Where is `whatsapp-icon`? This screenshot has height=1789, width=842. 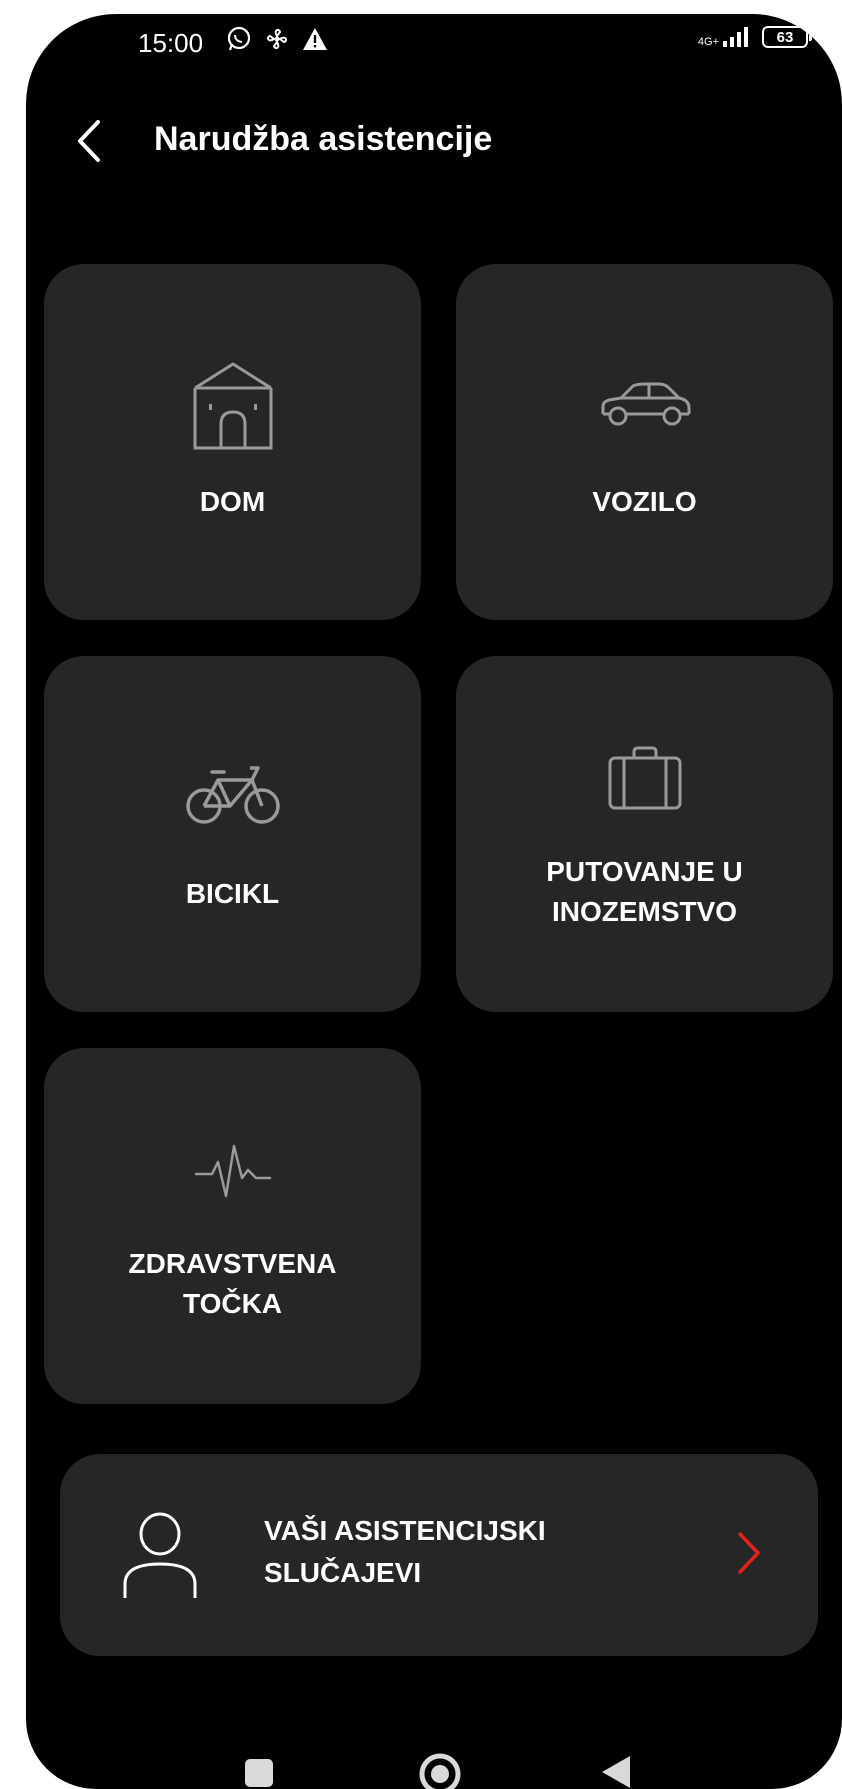
whatsapp-icon is located at coordinates (239, 41).